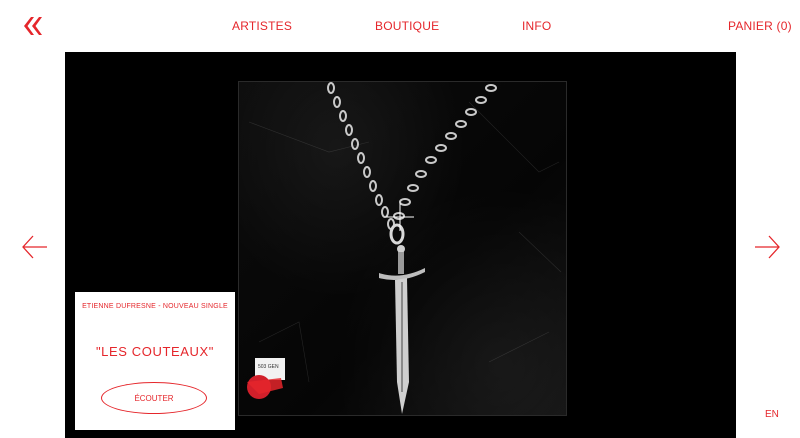 The height and width of the screenshot is (438, 800). Describe the element at coordinates (772, 414) in the screenshot. I see `language-switch: EN` at that location.